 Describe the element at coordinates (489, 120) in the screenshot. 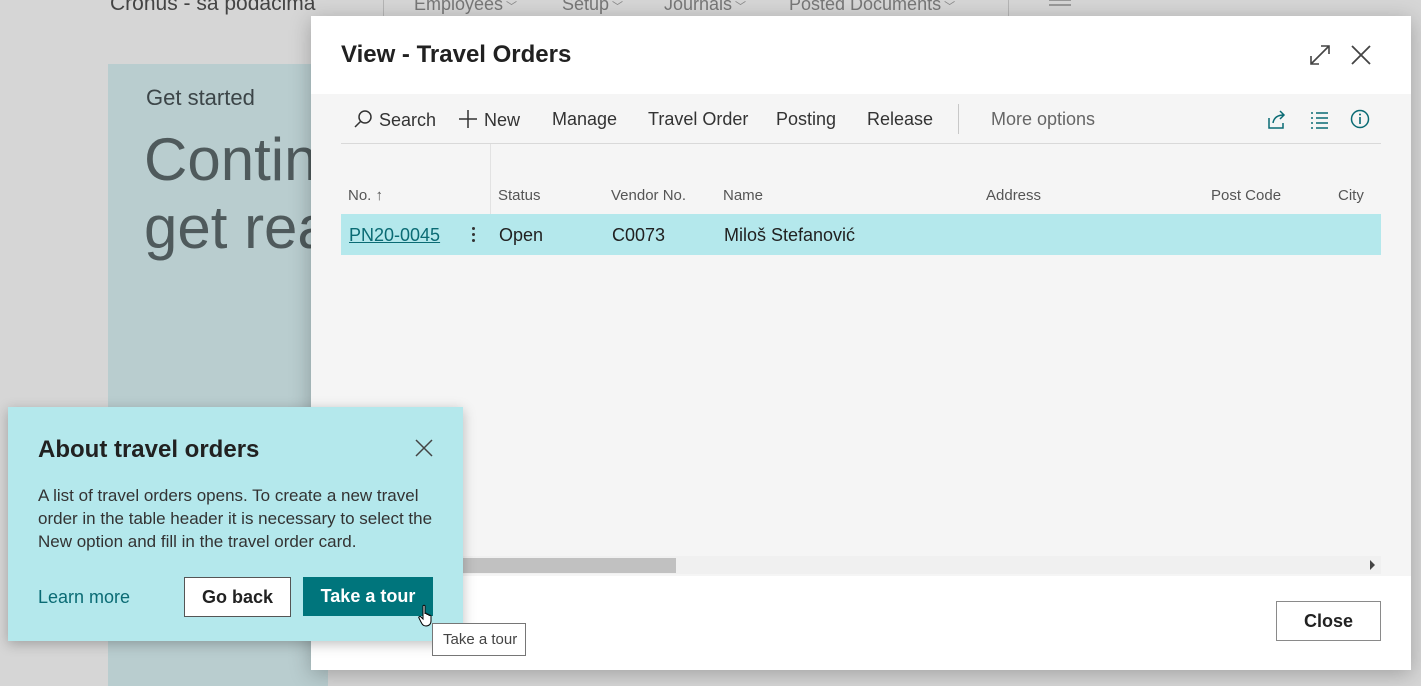

I see `new-button: New` at that location.